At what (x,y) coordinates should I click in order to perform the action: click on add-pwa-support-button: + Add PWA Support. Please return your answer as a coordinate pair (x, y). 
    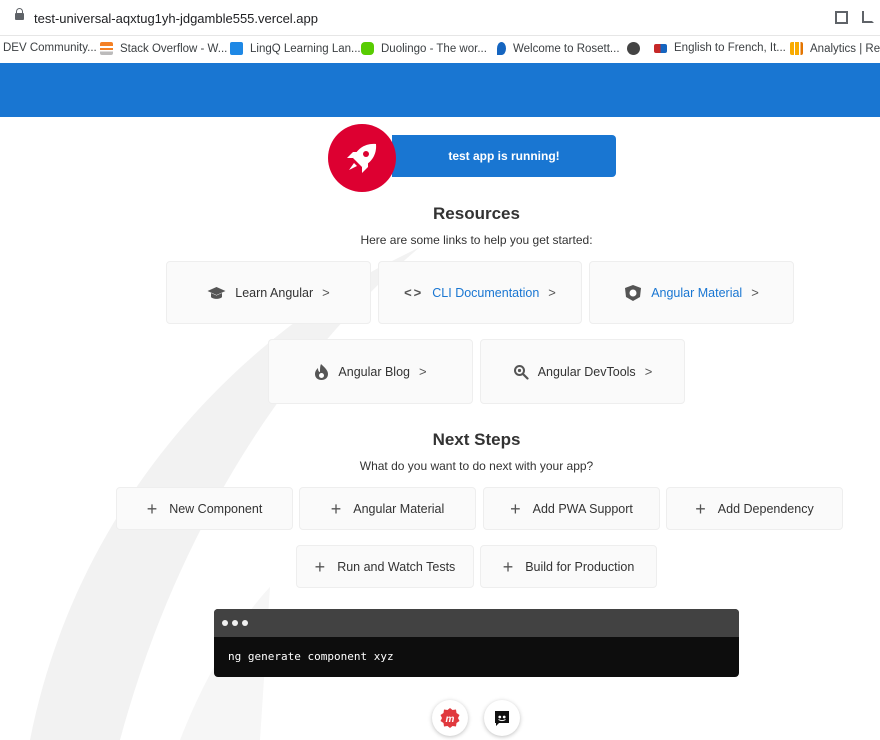
    Looking at the image, I should click on (571, 508).